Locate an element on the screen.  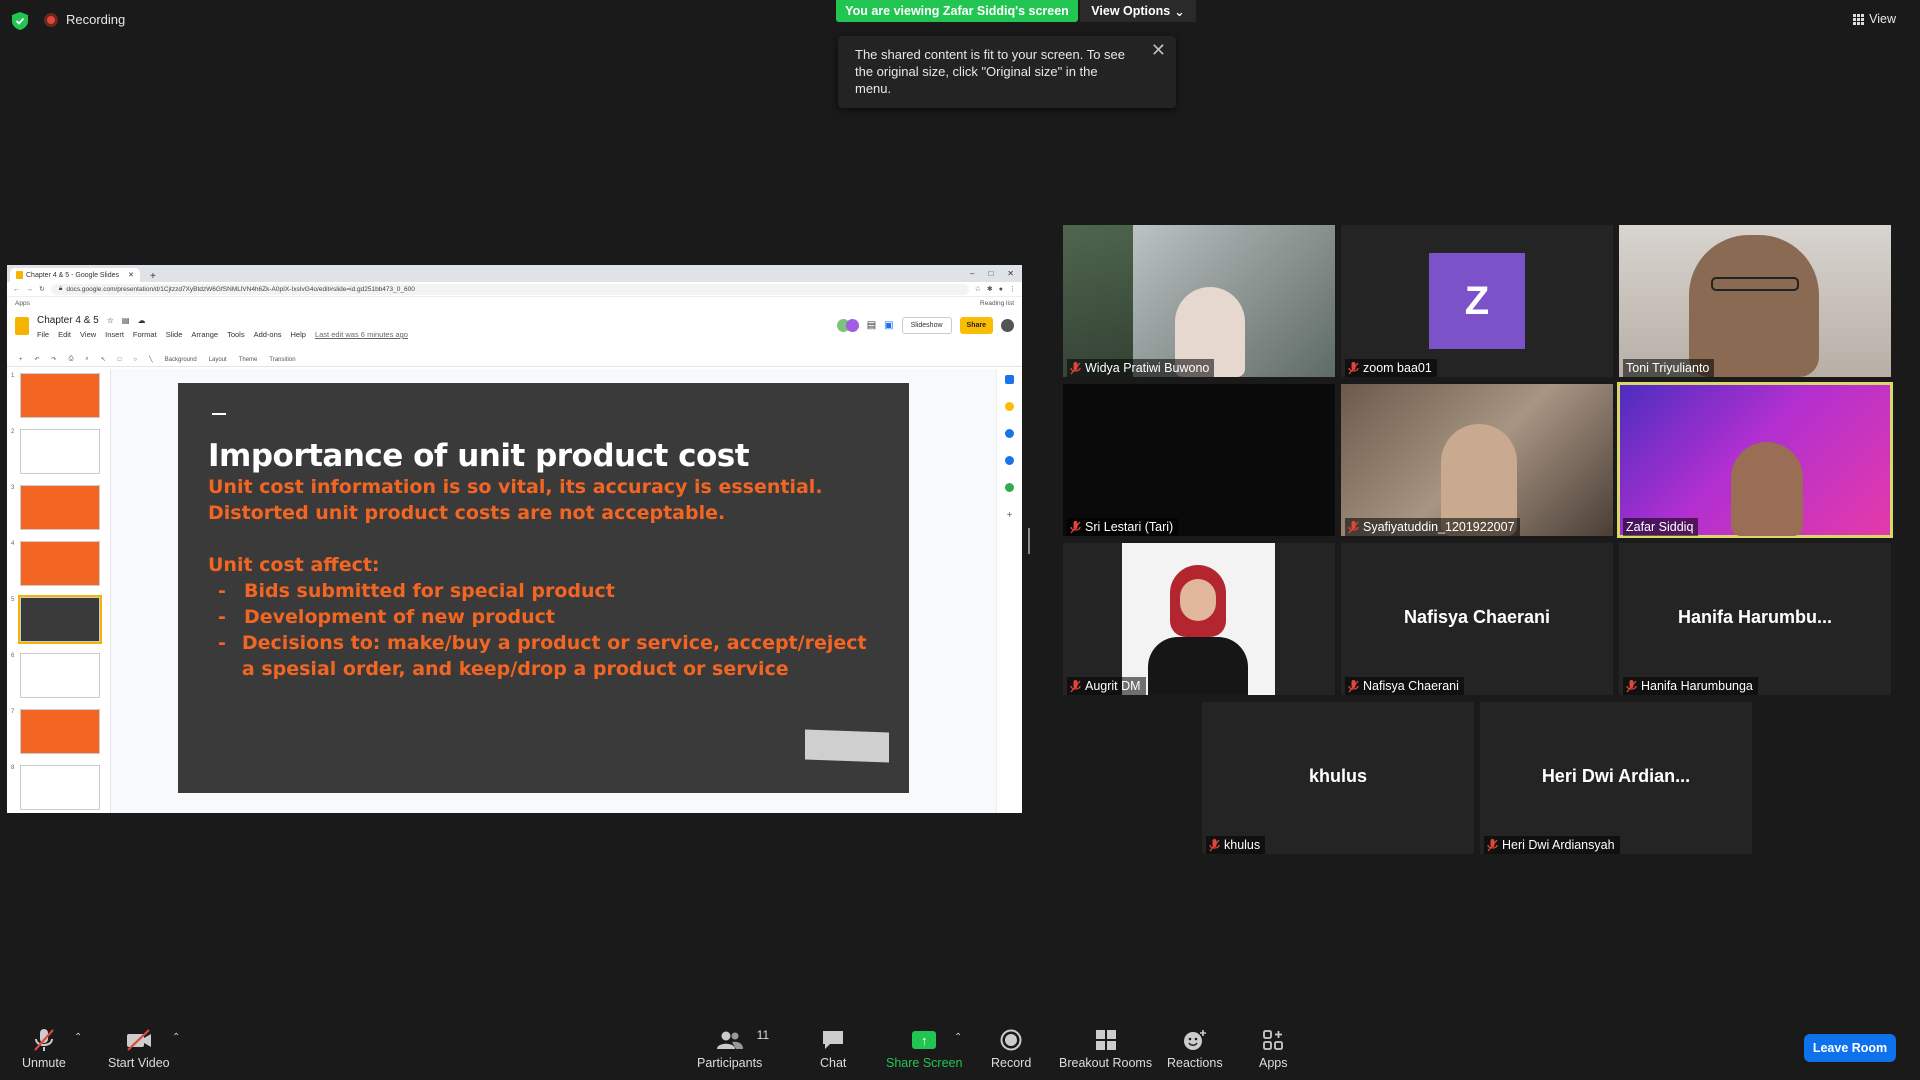
unmute-button: Unmute is located at coordinates (44, 1049).